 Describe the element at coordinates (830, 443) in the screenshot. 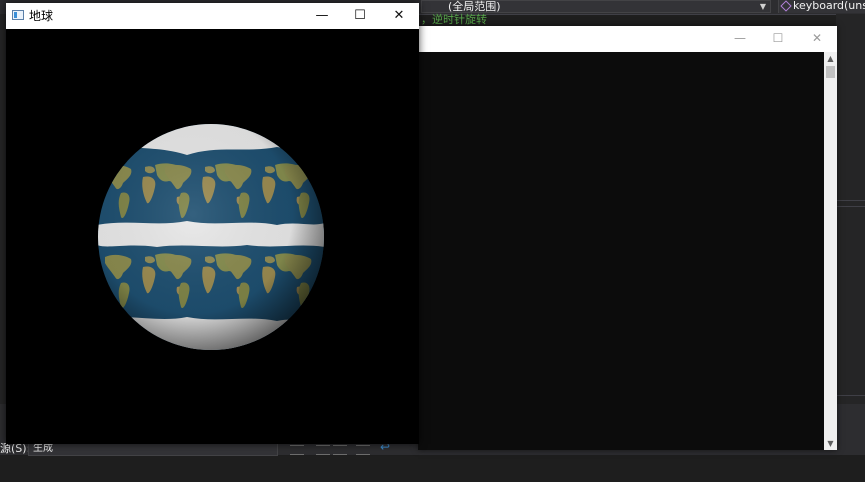

I see `scroll-down-icon: ▼` at that location.